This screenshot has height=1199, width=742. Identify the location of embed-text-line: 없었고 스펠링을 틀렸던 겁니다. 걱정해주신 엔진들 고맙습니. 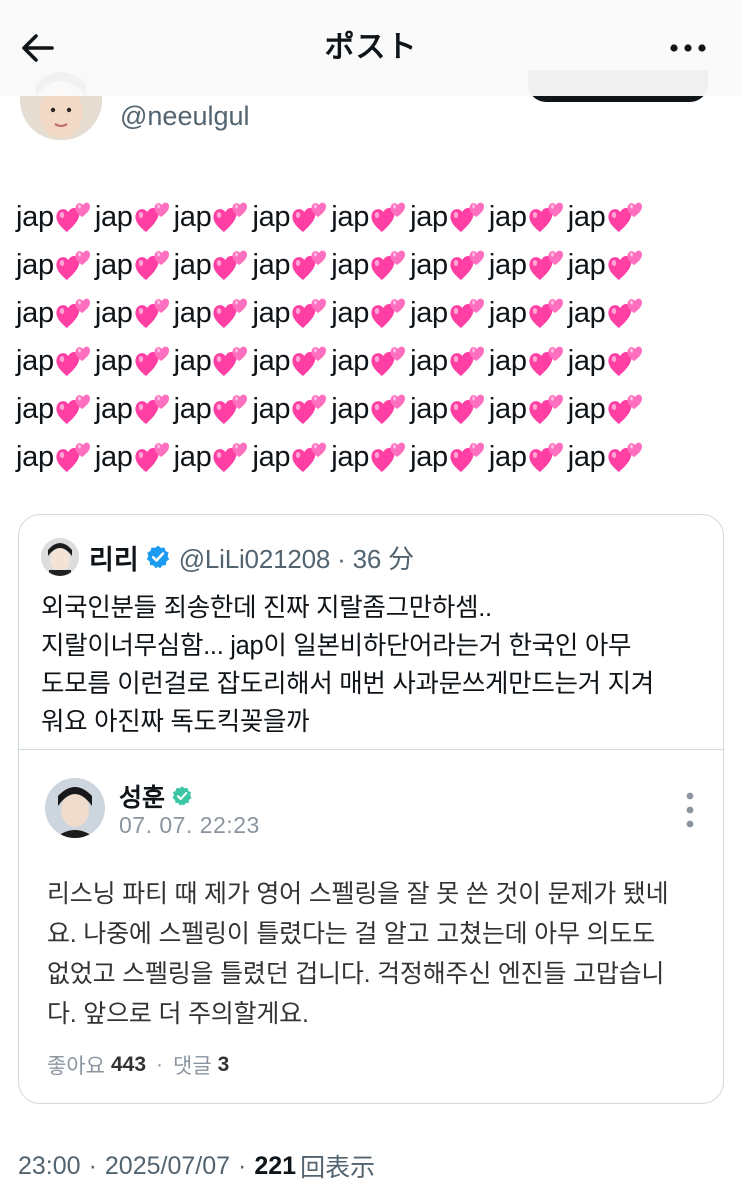
(356, 974).